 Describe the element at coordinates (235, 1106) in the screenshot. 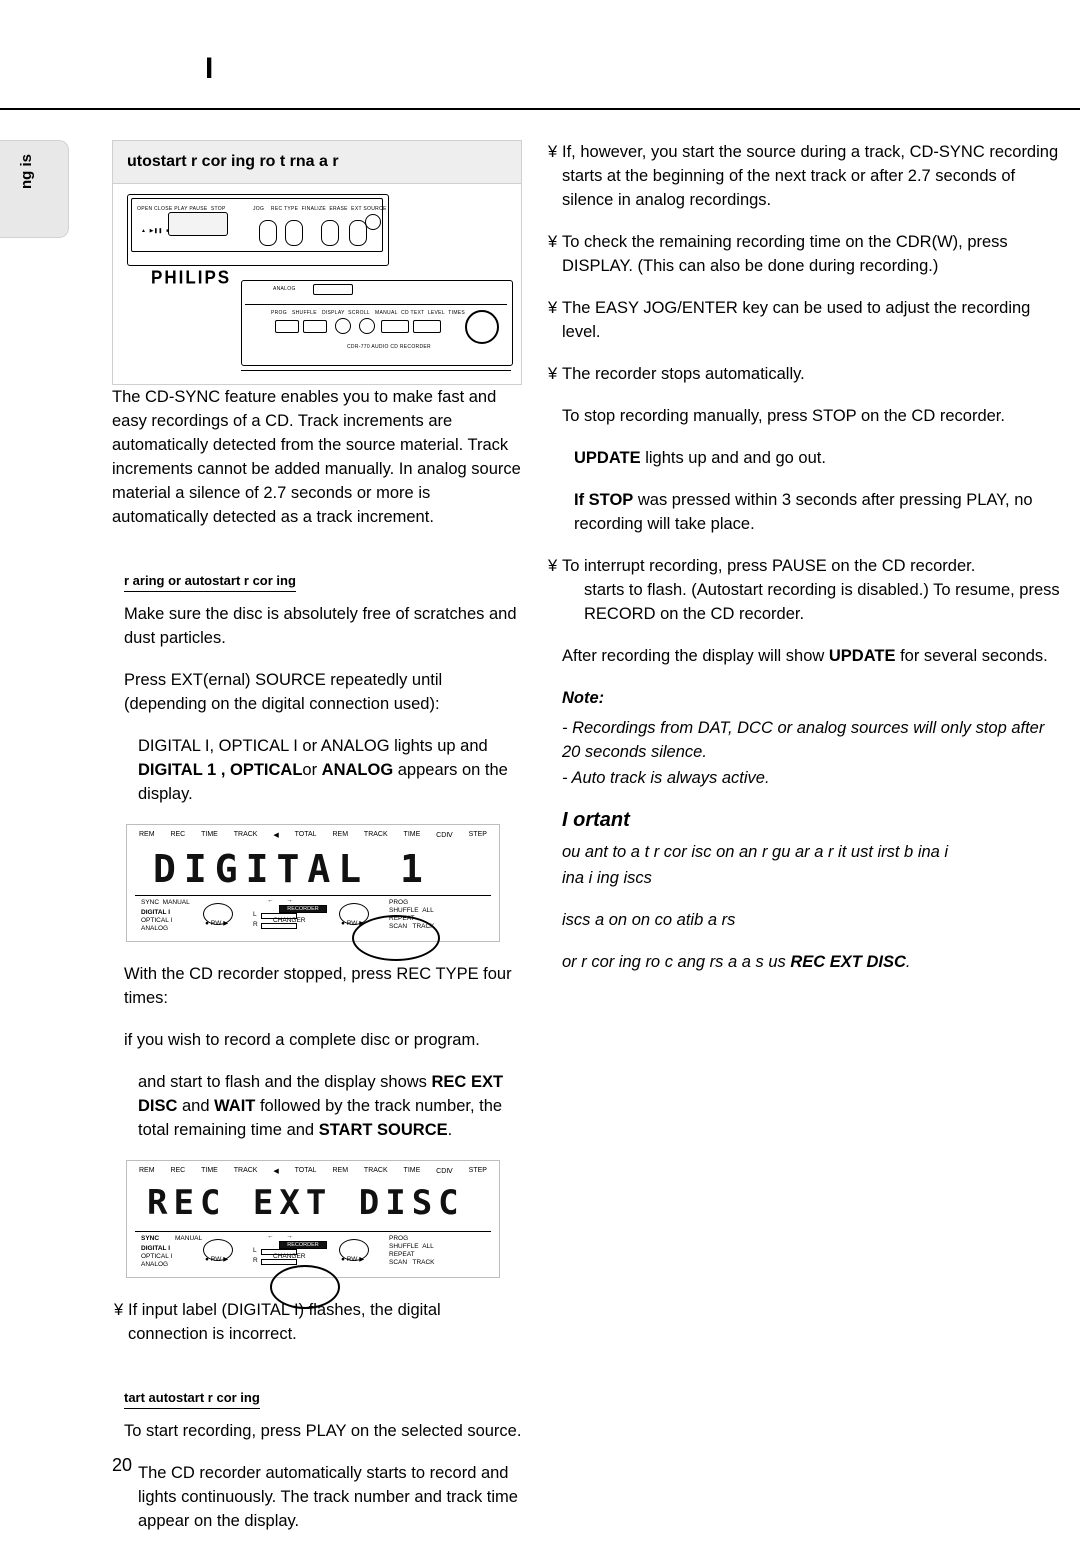

I see `rec-p3-f: WAIT` at that location.